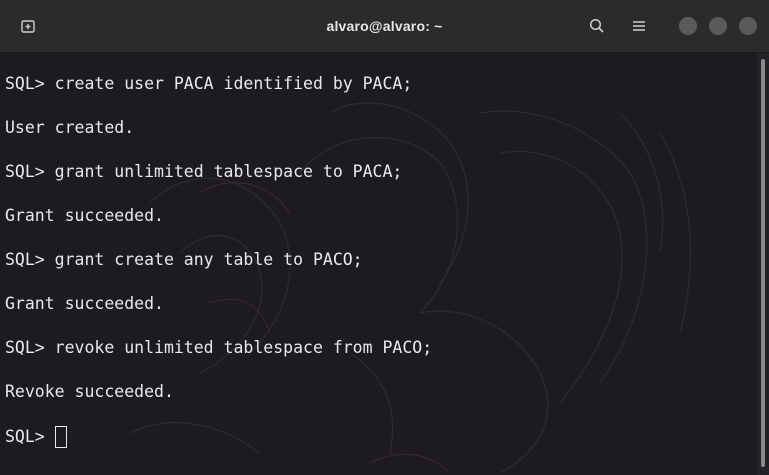 The height and width of the screenshot is (475, 769). Describe the element at coordinates (25, 436) in the screenshot. I see `prompt-text: SQL>` at that location.